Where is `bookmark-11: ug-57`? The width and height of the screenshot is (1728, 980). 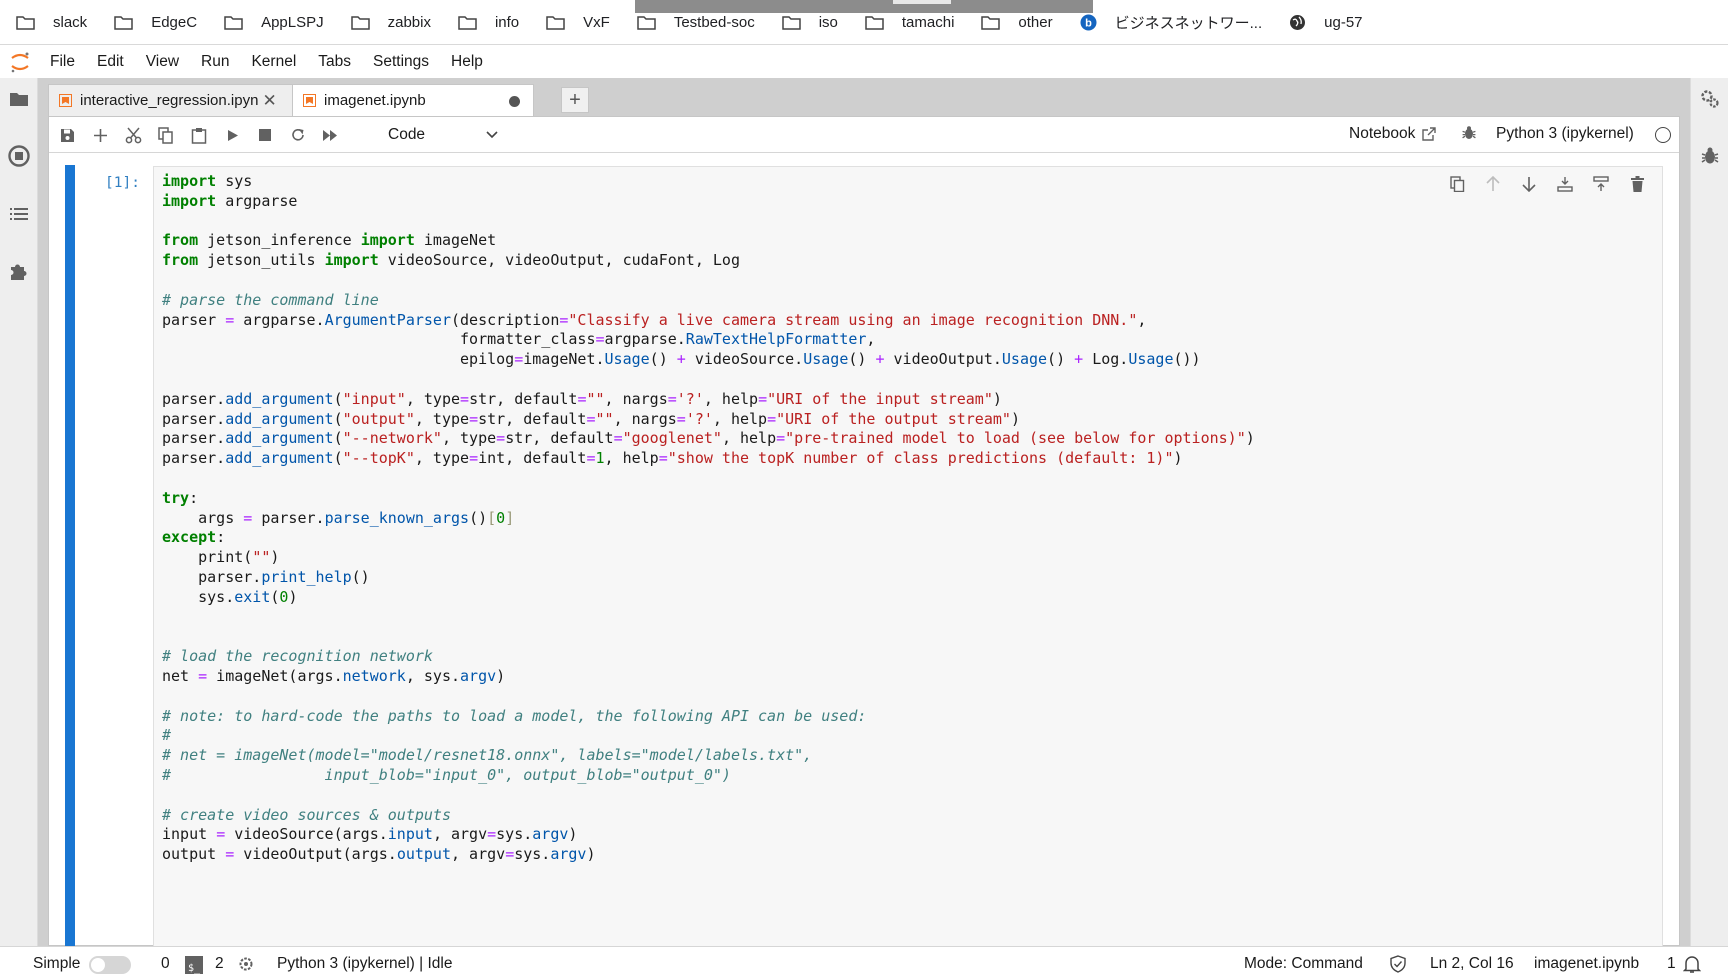
bookmark-11: ug-57 is located at coordinates (1326, 22).